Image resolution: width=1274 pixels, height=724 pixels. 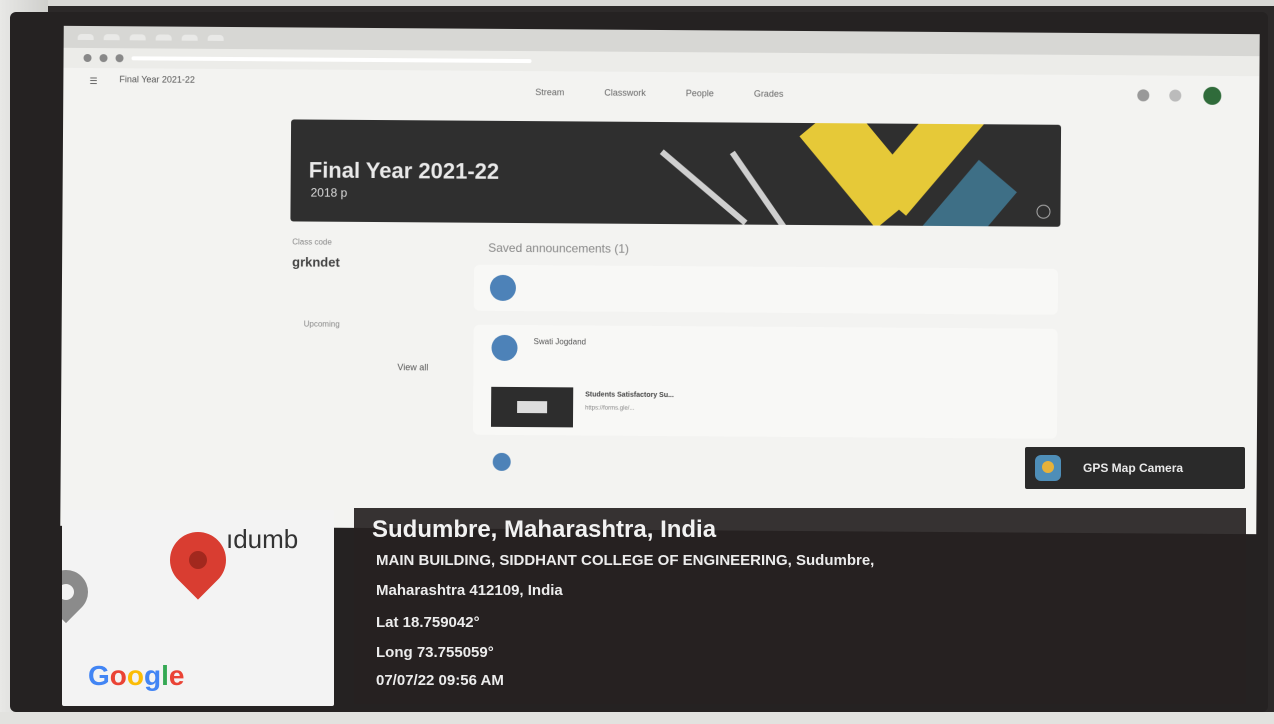 What do you see at coordinates (560, 342) in the screenshot?
I see `post-author: Swati Jogdand` at bounding box center [560, 342].